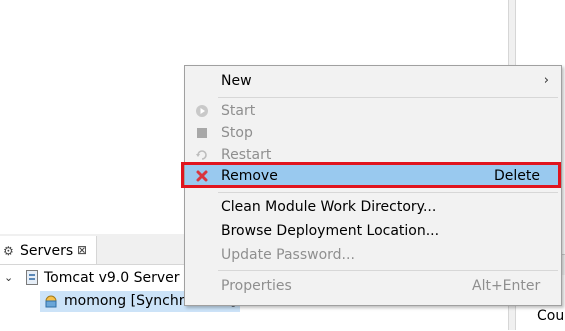 This screenshot has height=331, width=565. What do you see at coordinates (256, 286) in the screenshot?
I see `menu-item-label: Properties` at bounding box center [256, 286].